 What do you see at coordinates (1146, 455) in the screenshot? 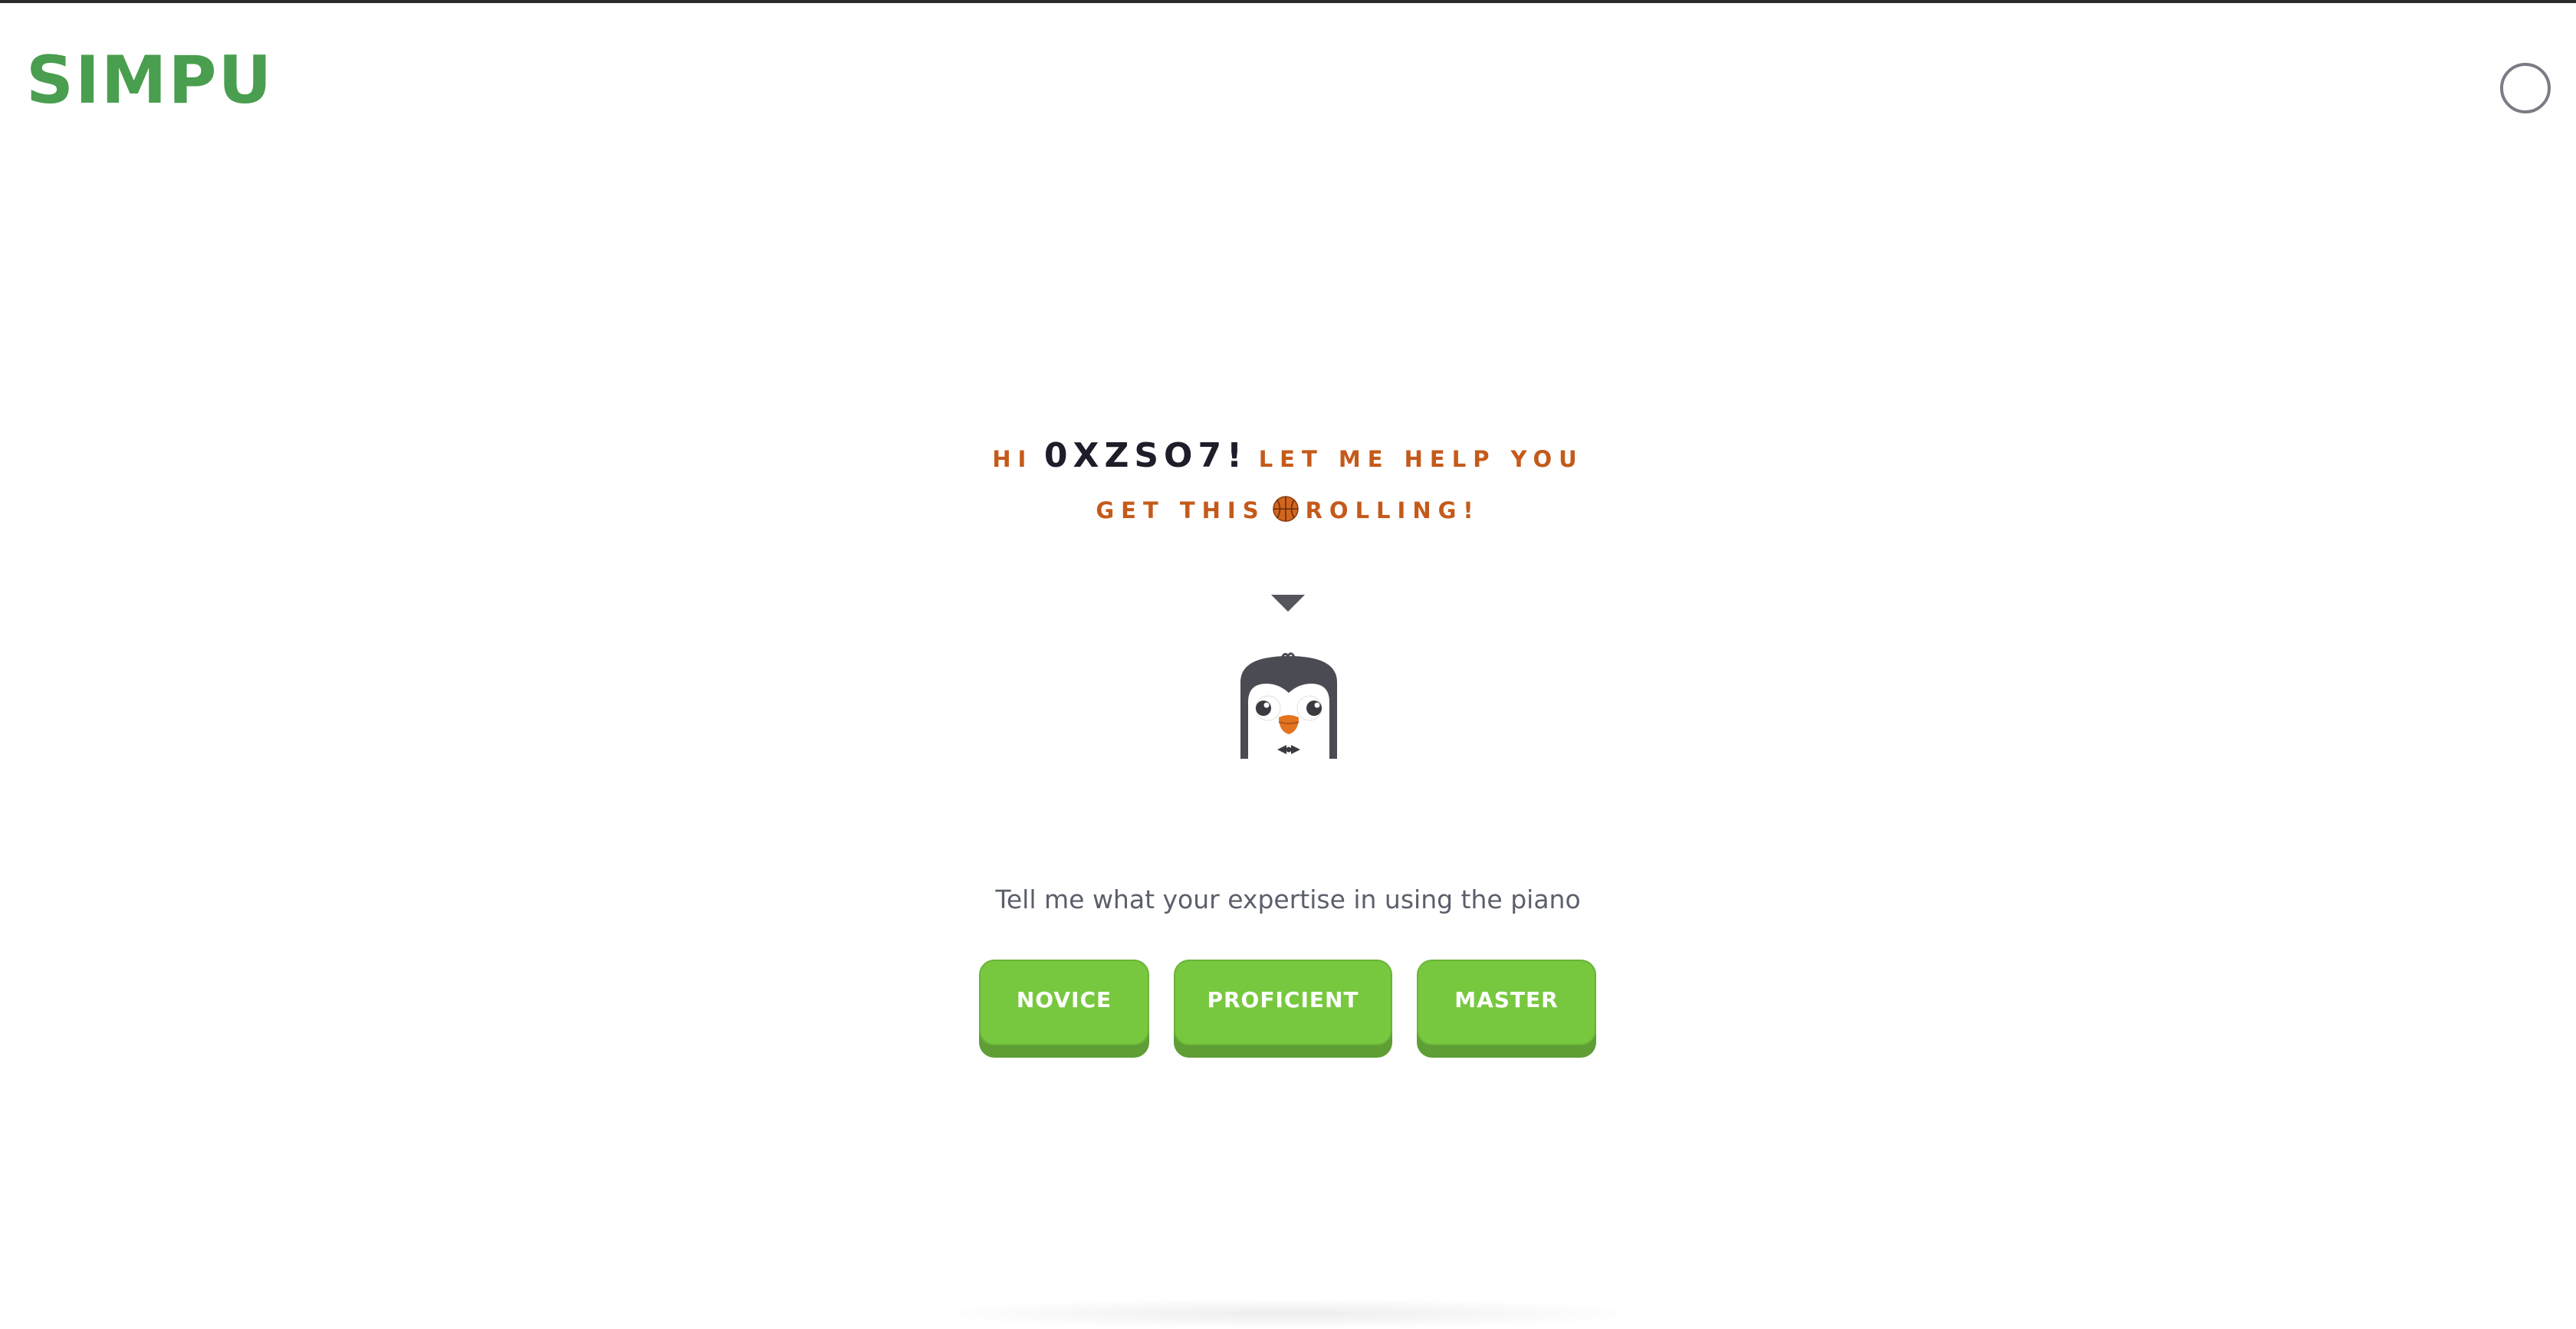
I see `greeting-username: 0XZSO7!` at bounding box center [1146, 455].